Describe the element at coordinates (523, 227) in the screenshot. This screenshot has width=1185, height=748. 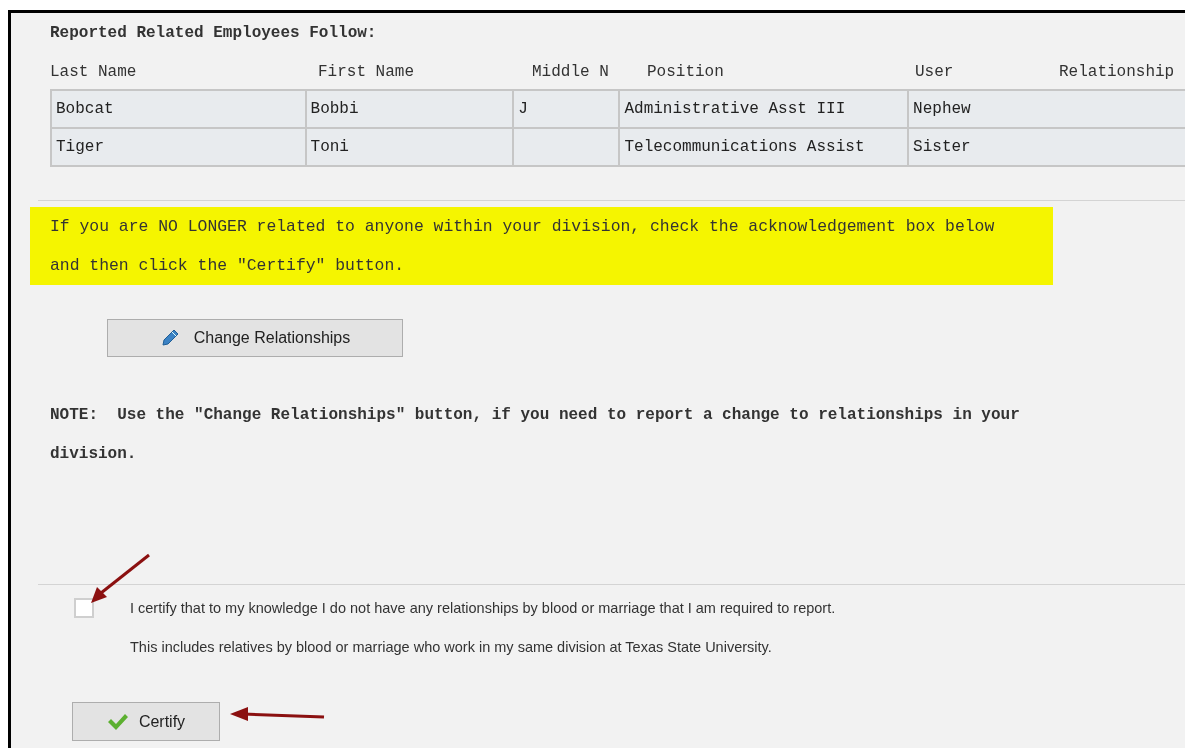
I see `notice-text: If you are NO LONGER related to anyone within your division, check the acknowledgement box below` at that location.